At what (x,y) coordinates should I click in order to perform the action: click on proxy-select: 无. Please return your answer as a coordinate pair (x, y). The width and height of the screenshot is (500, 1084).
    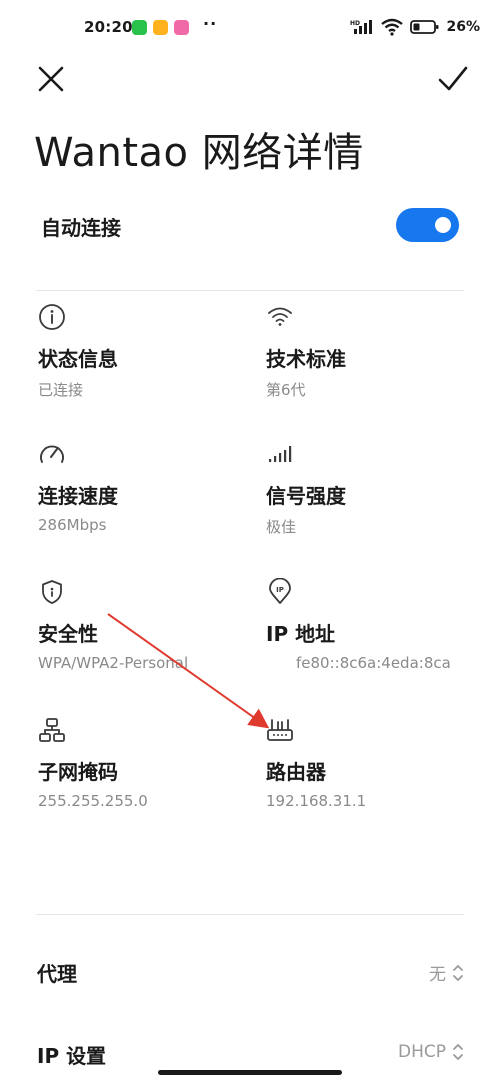
    Looking at the image, I should click on (446, 972).